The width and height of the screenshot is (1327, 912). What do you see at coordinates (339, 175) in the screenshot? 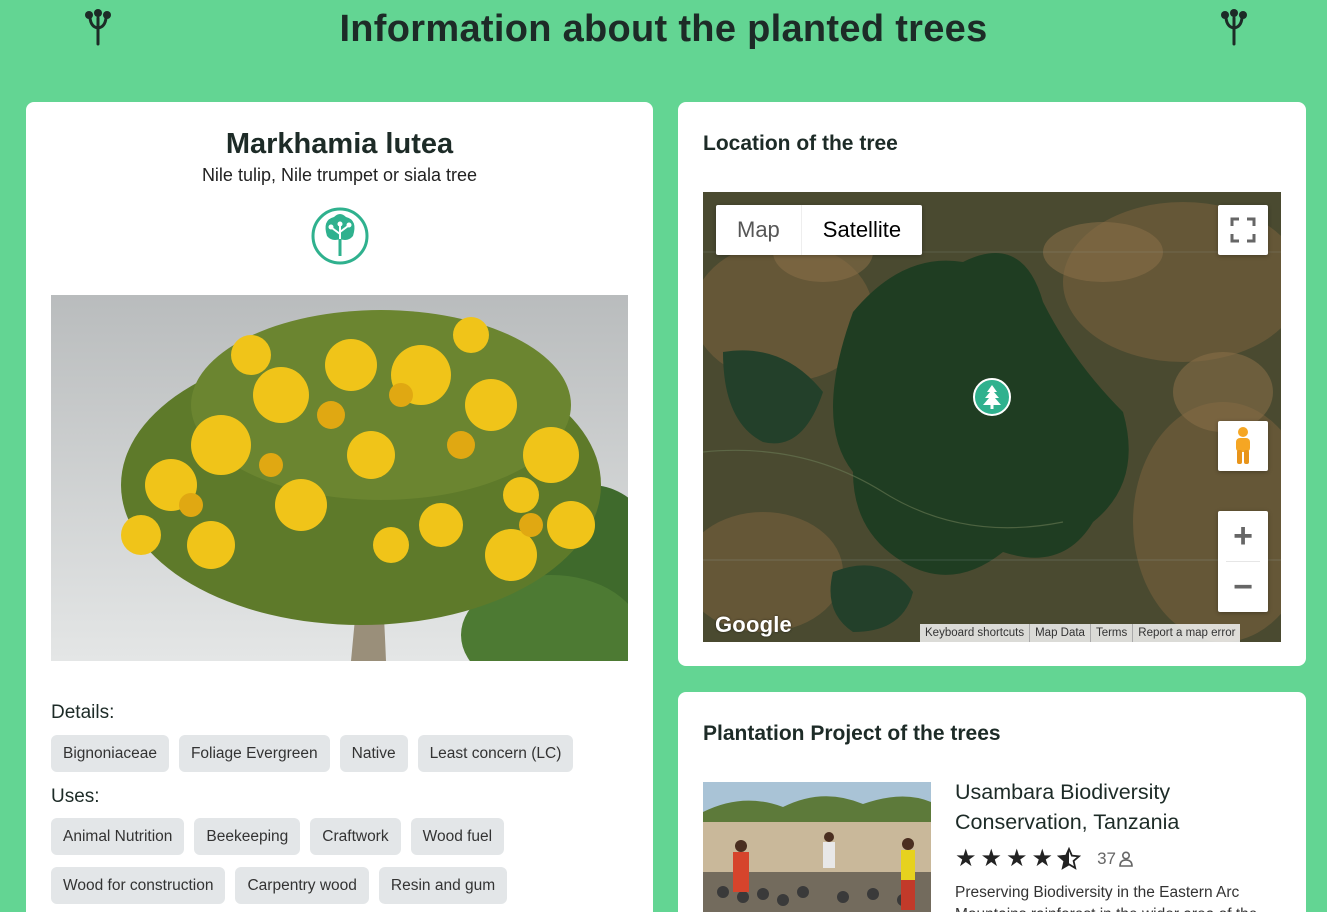
I see `species-common-names: Nile tulip, Nile trumpet or siala tree` at bounding box center [339, 175].